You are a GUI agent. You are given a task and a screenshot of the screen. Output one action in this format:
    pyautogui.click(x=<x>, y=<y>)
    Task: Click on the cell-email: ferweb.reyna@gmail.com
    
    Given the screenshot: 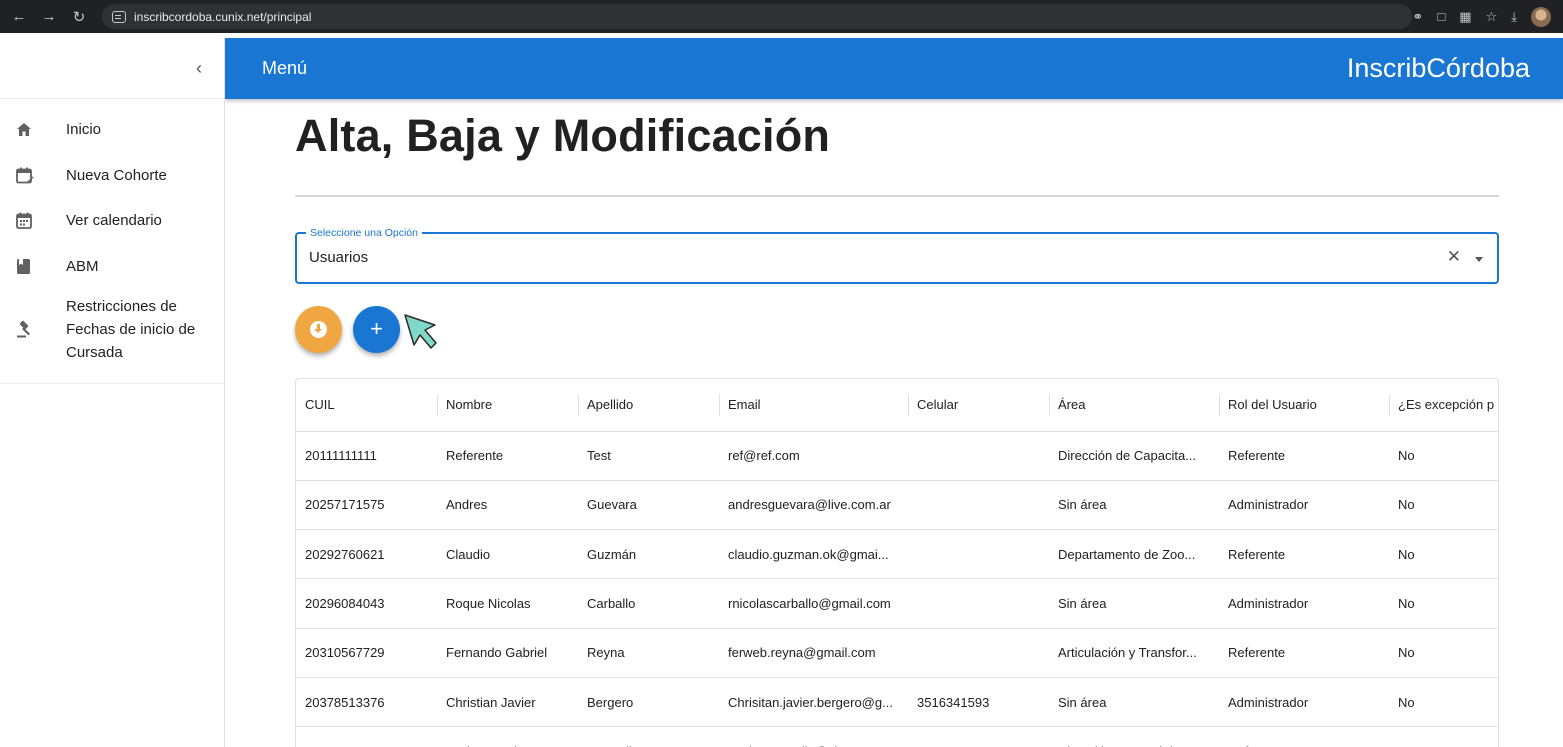 What is the action you would take?
    pyautogui.click(x=813, y=653)
    